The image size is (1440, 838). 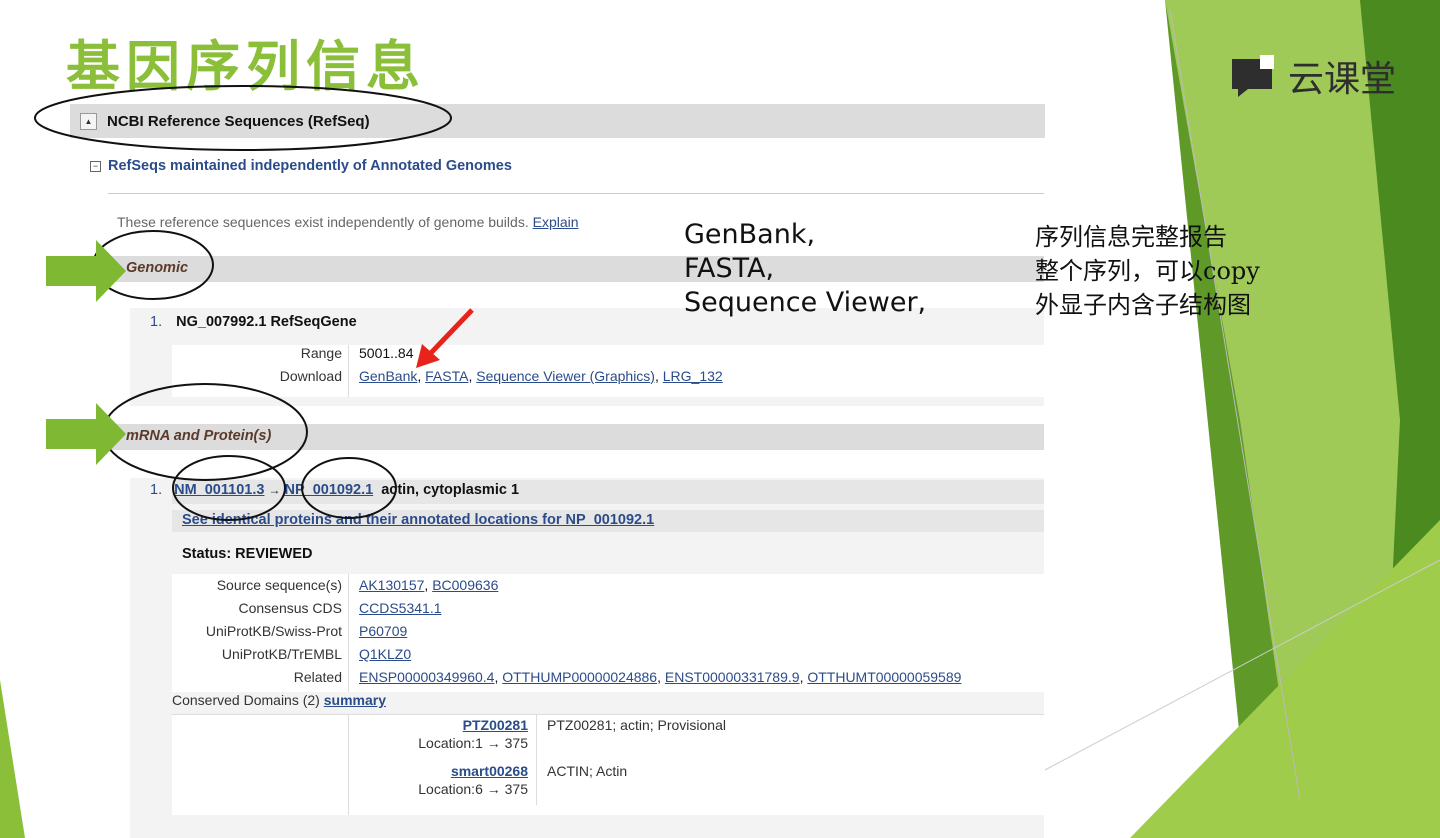 I want to click on genbank-link: GenBank, so click(x=388, y=376).